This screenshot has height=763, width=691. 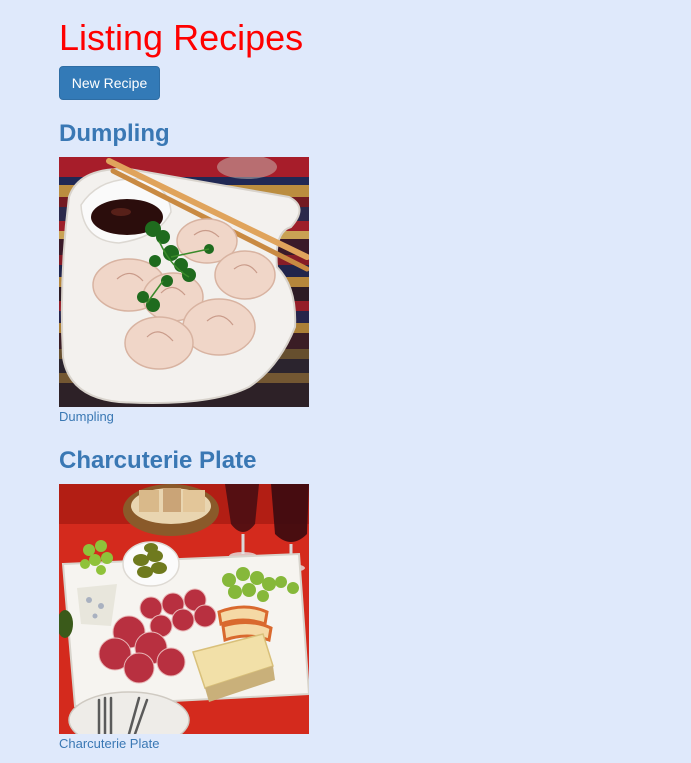 I want to click on recipe-image-dumpling, so click(x=184, y=282).